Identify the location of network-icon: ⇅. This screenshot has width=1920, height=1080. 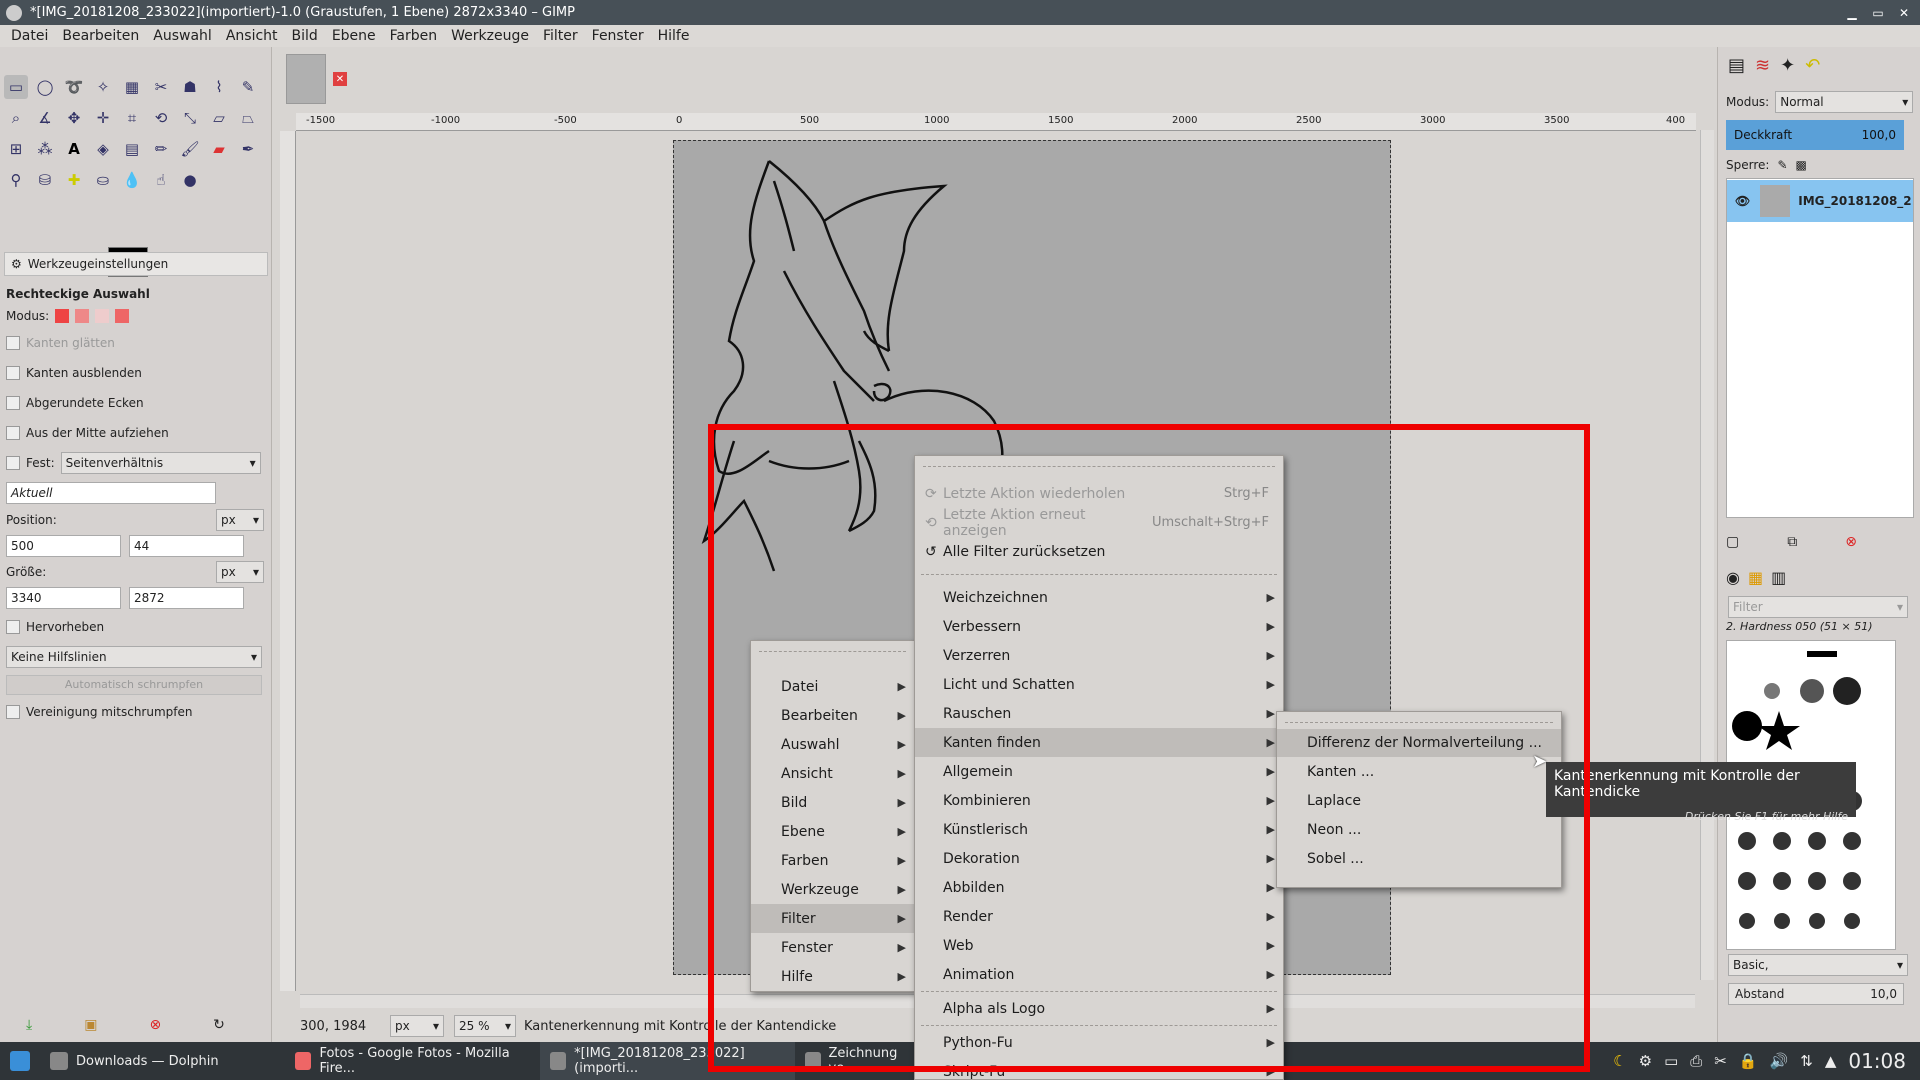
(1806, 1061).